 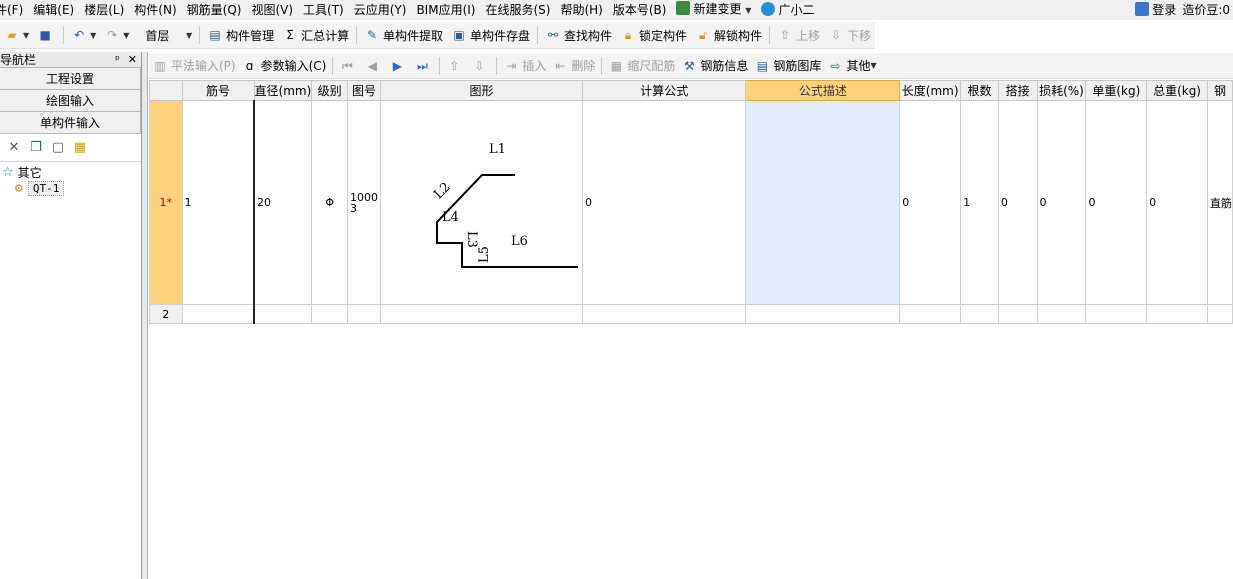 What do you see at coordinates (330, 202) in the screenshot?
I see `cell-grade: Φ` at bounding box center [330, 202].